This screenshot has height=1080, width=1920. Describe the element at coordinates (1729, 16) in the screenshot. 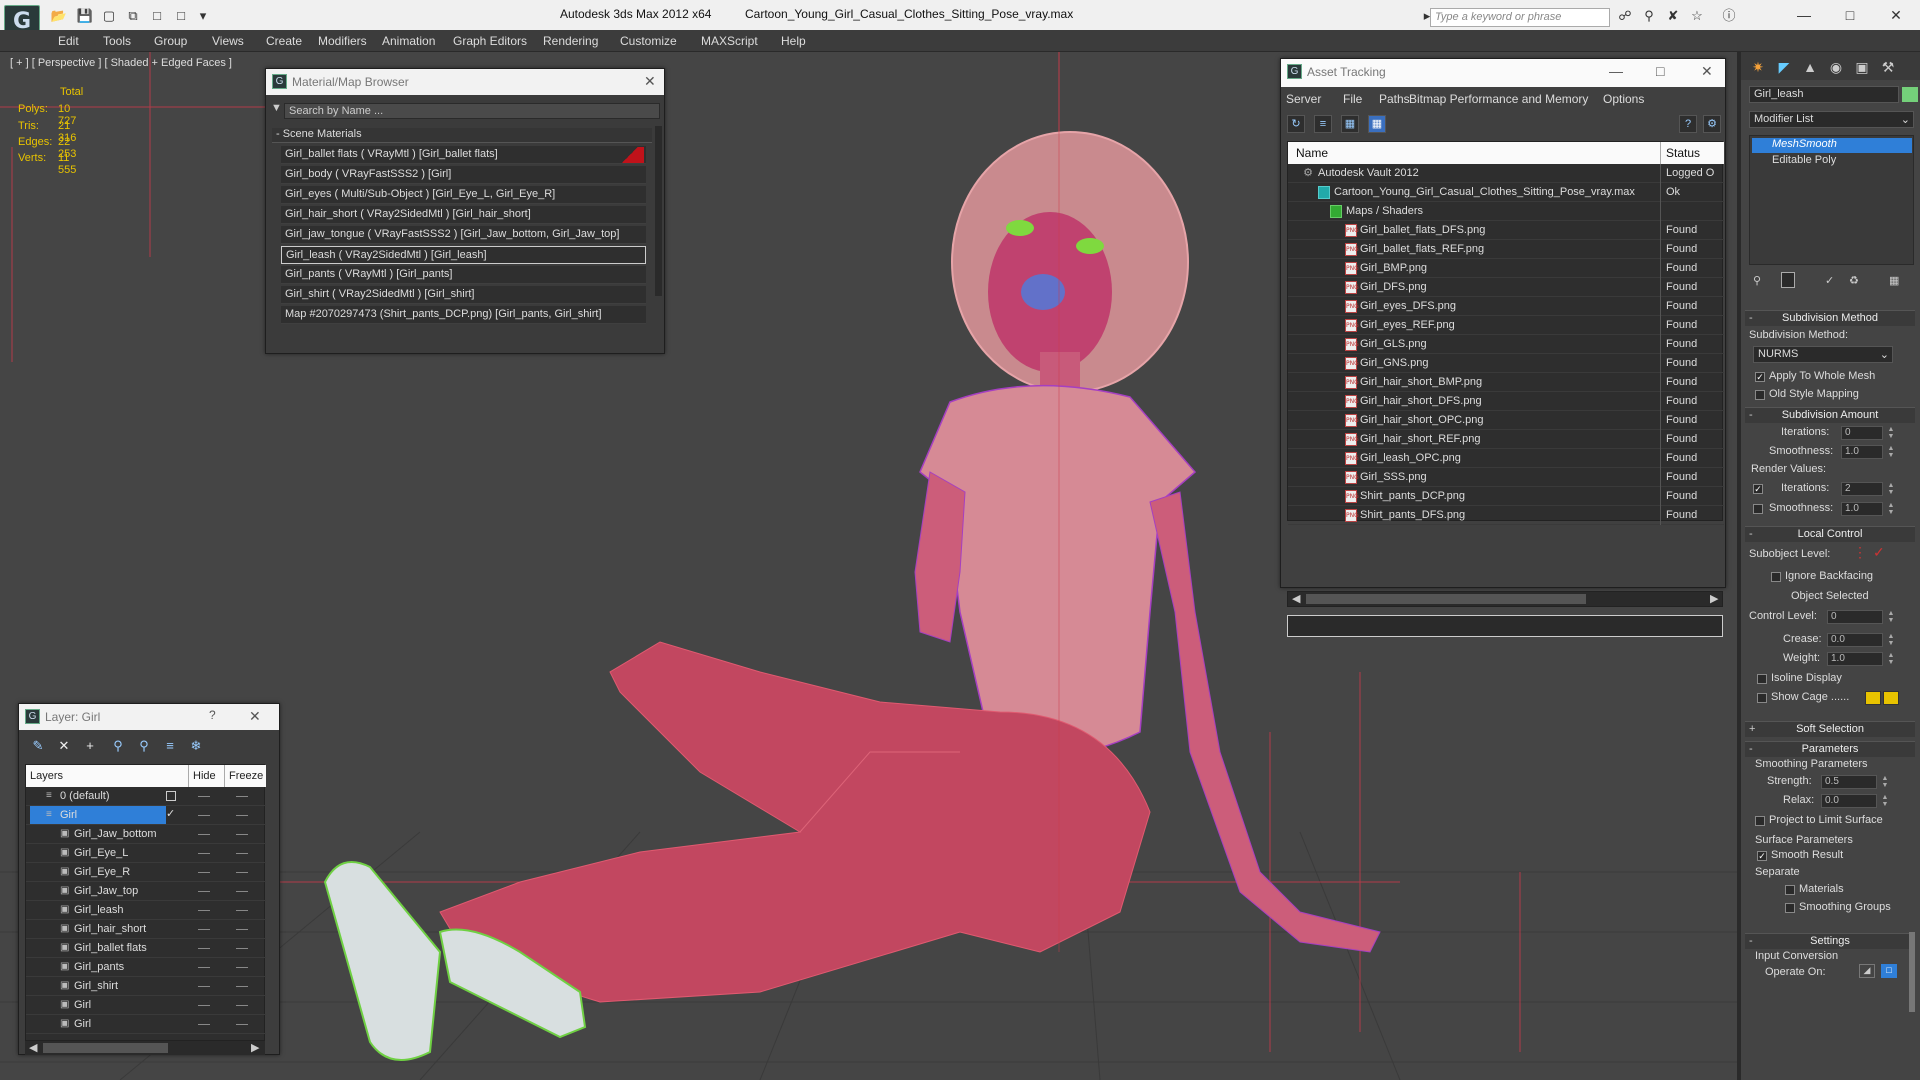

I see `help-icon: ⓘ` at that location.